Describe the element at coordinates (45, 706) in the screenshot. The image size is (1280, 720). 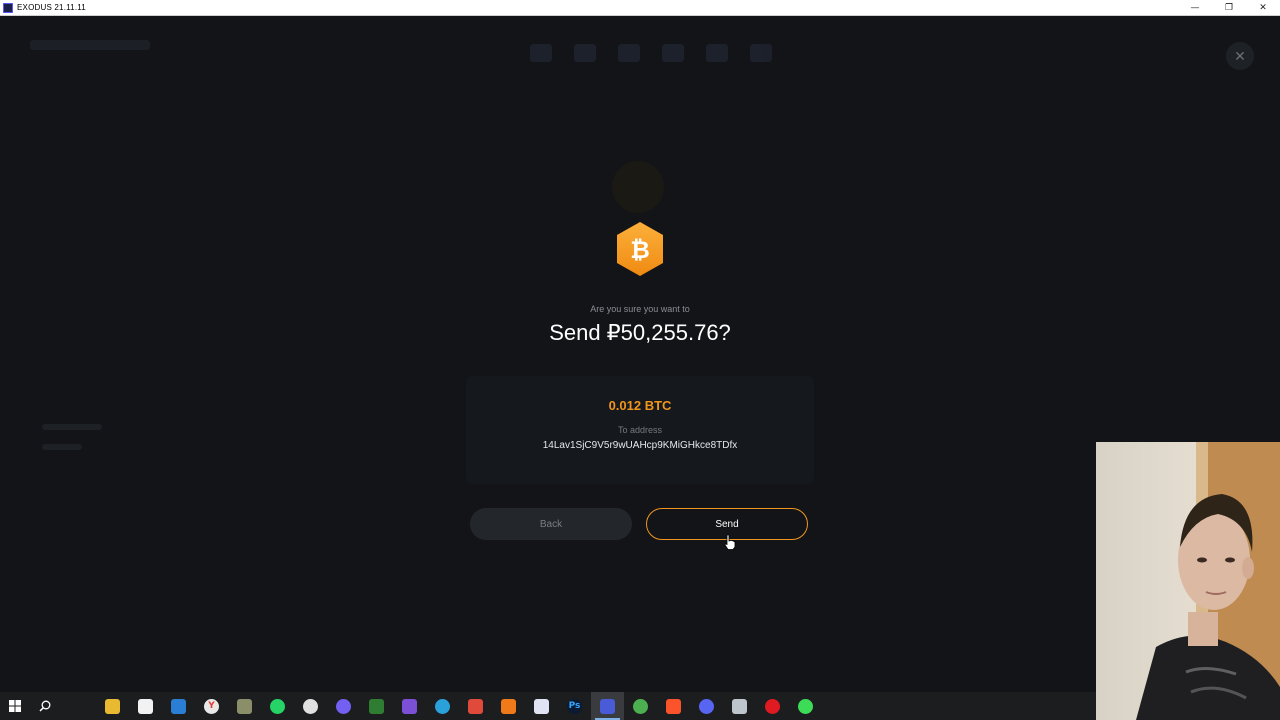
I see `search-icon` at that location.